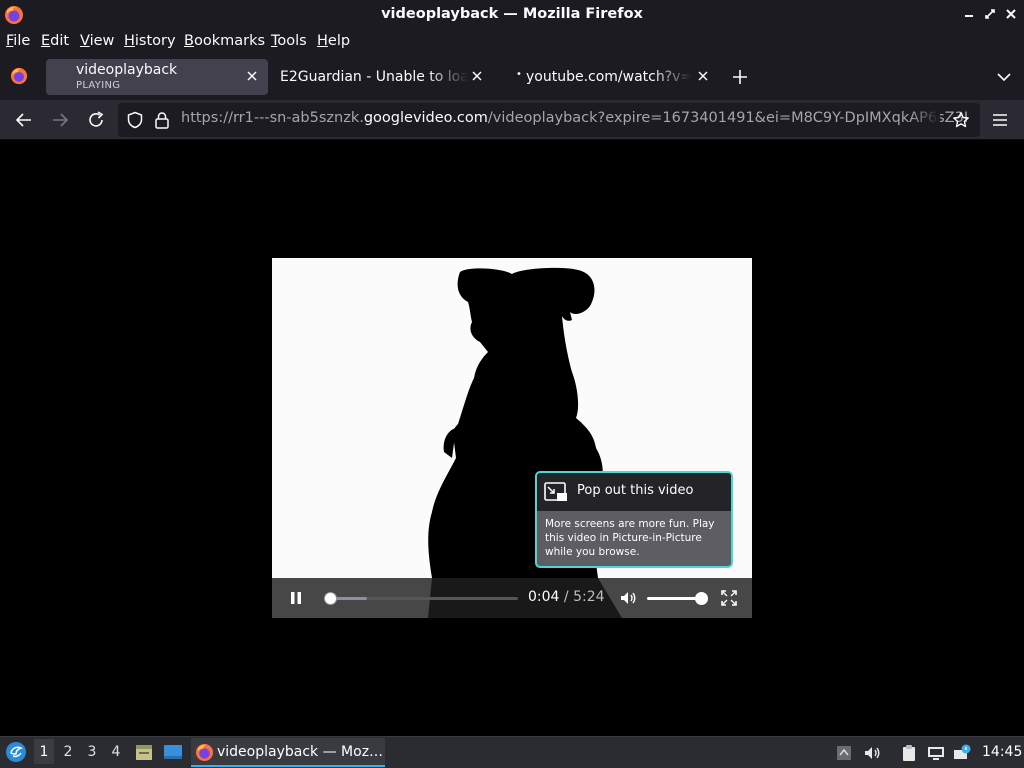  I want to click on fullscreen-icon, so click(729, 598).